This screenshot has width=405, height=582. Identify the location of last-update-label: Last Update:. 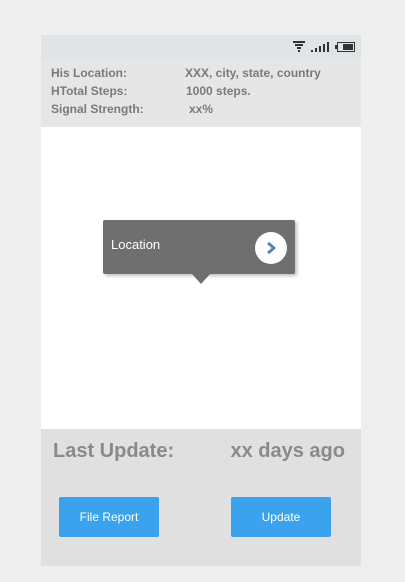
(114, 451).